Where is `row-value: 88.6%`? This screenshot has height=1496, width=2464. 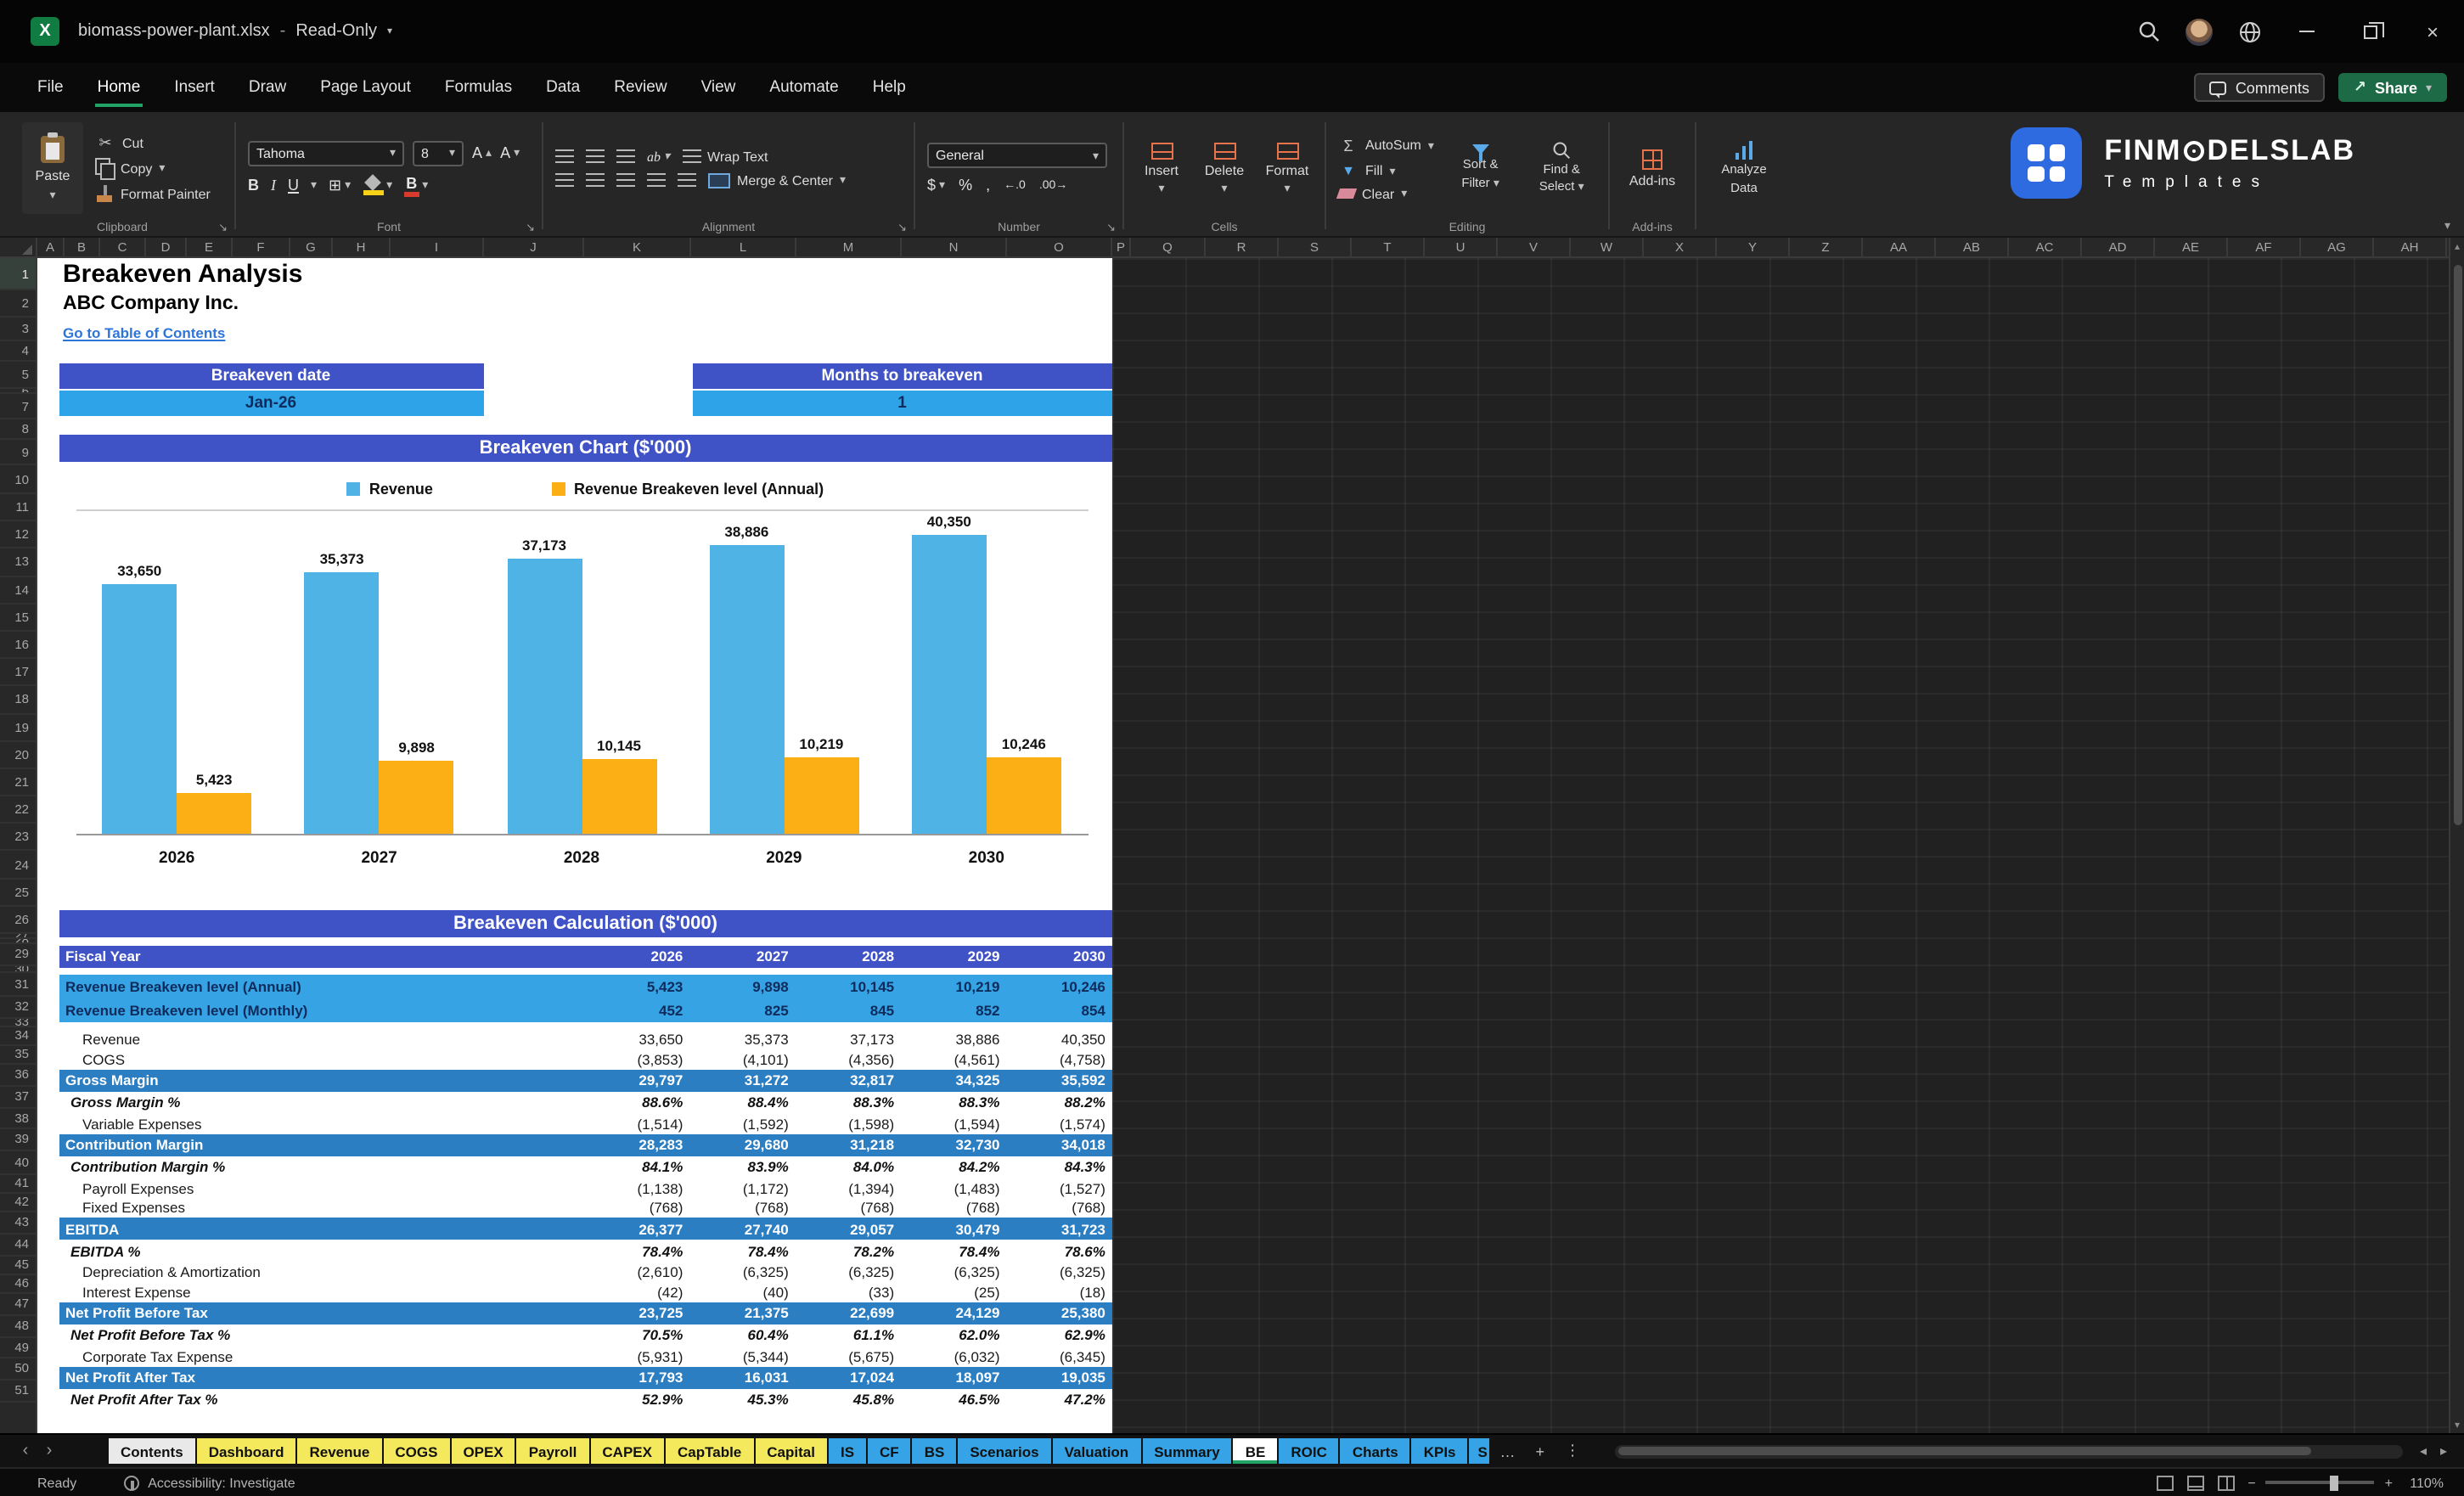 row-value: 88.6% is located at coordinates (636, 1102).